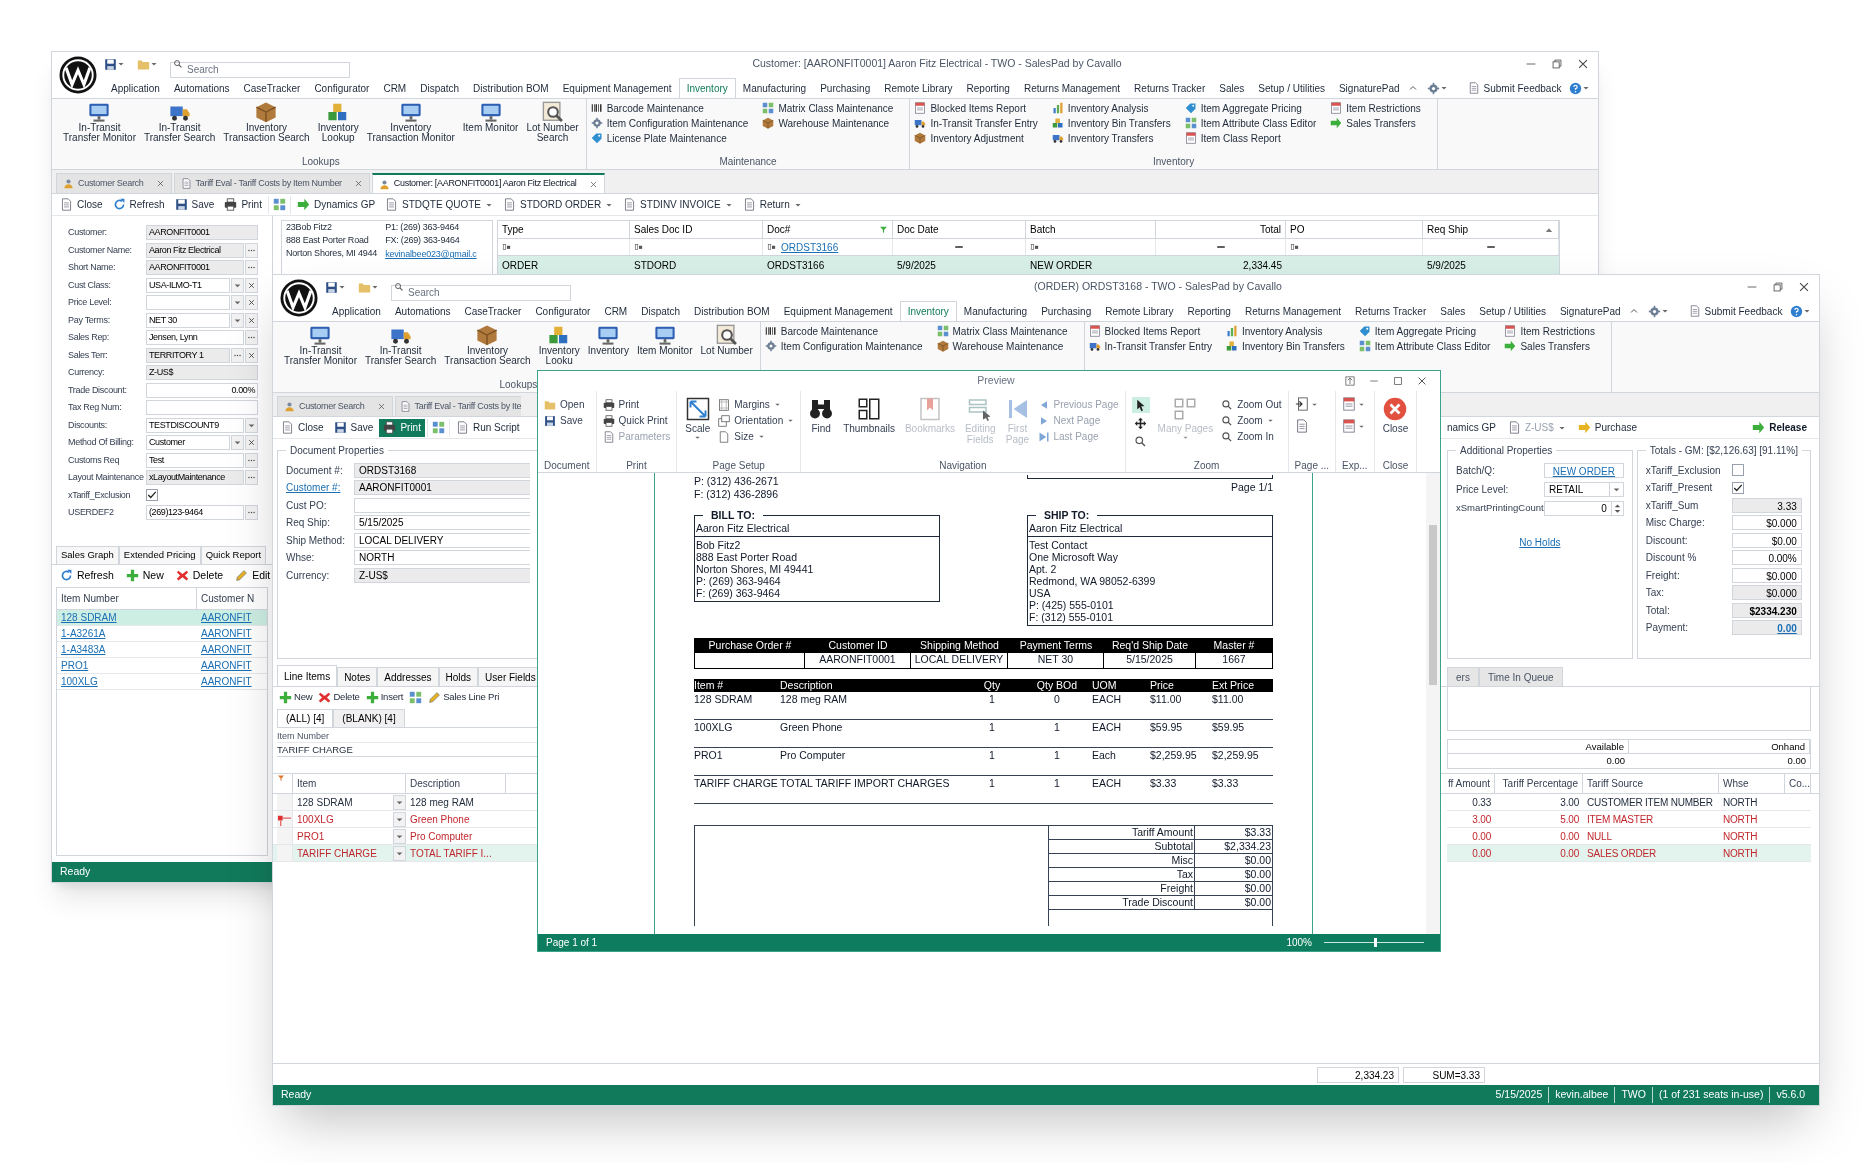 This screenshot has width=1871, height=1163. What do you see at coordinates (1433, 703) in the screenshot?
I see `scrollbar` at bounding box center [1433, 703].